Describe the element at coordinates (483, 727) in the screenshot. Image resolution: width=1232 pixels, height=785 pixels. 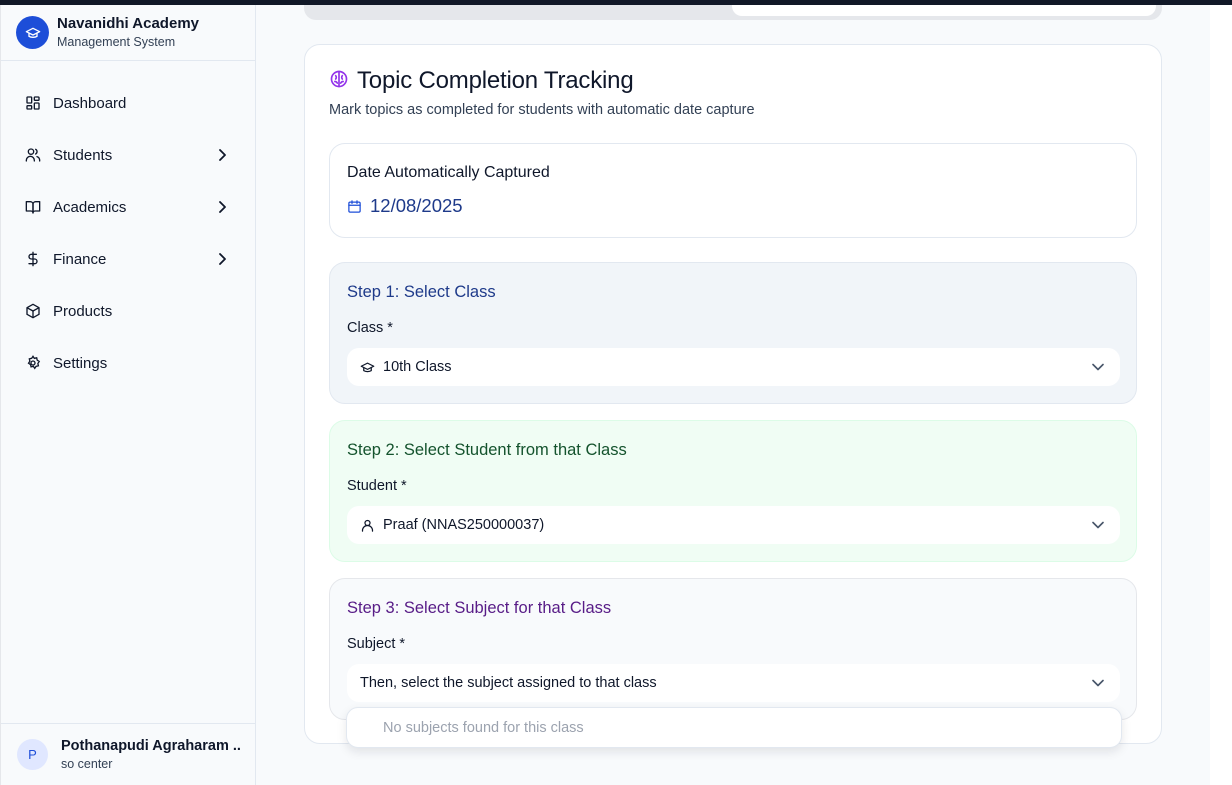
I see `dropdown-empty-message: No subjects found for this class` at that location.